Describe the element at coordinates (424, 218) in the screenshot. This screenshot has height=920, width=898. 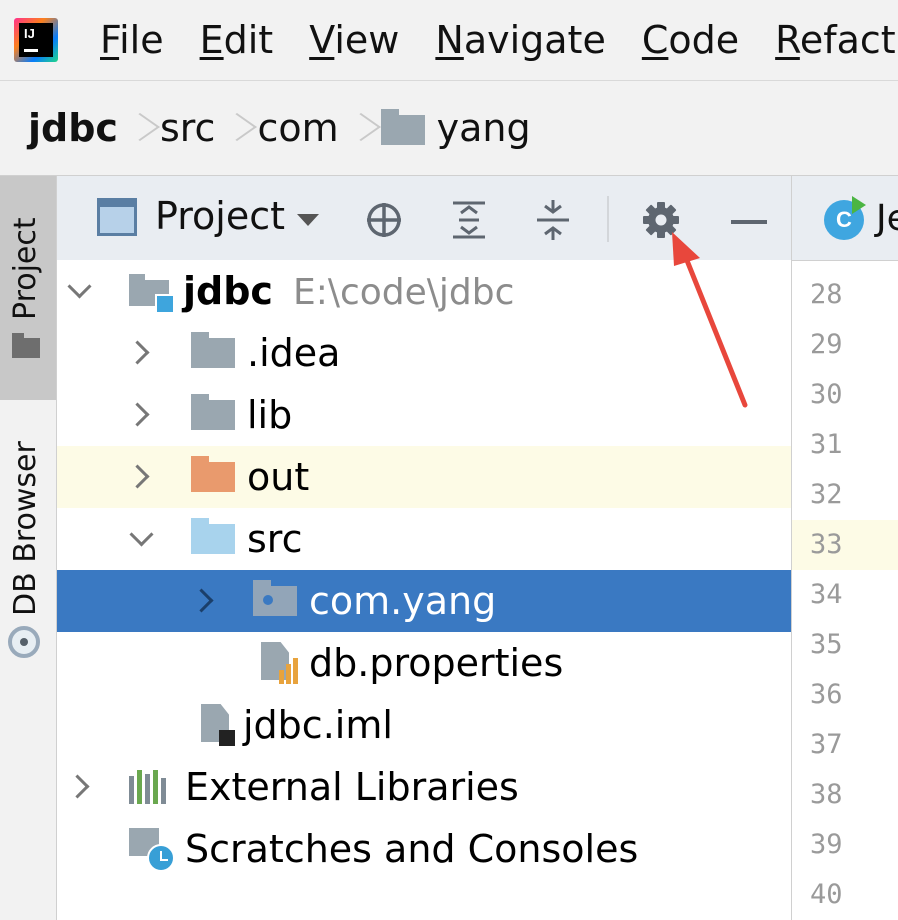
I see `project-panel-header: Project` at that location.